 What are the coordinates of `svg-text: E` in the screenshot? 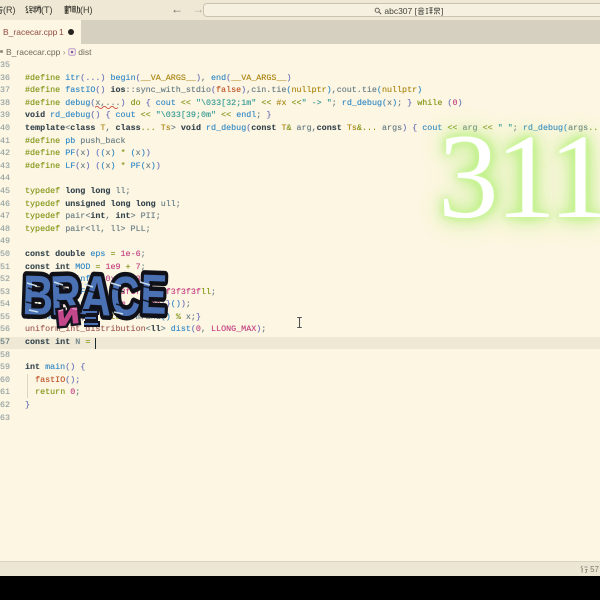 It's located at (154, 298).